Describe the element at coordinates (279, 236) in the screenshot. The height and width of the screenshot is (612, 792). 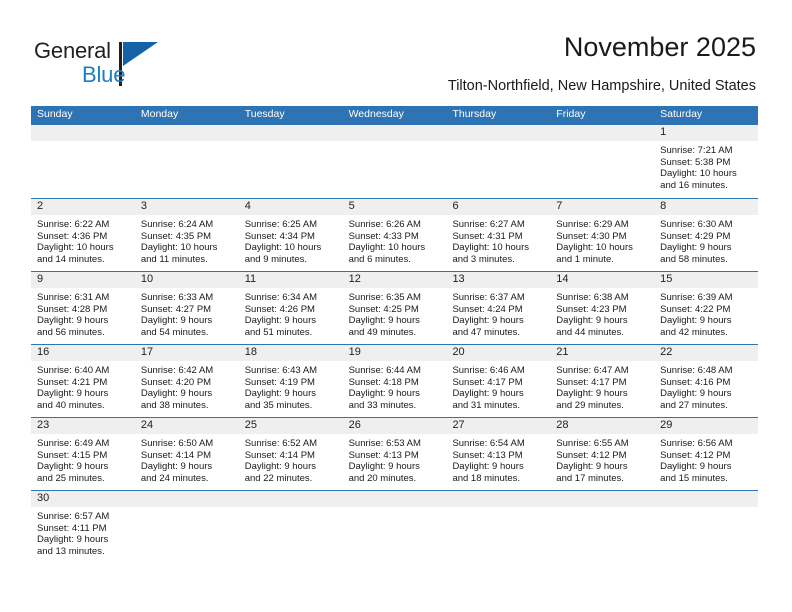
I see `sunset-time: Sunset: 4:34 PM` at that location.